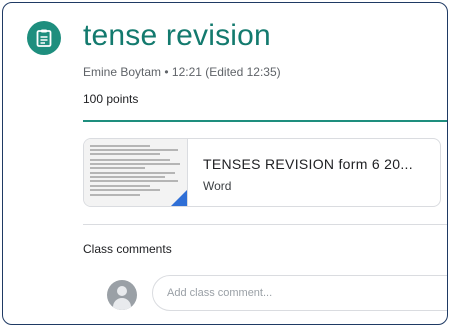 The image size is (453, 331). I want to click on assignment-icon, so click(44, 38).